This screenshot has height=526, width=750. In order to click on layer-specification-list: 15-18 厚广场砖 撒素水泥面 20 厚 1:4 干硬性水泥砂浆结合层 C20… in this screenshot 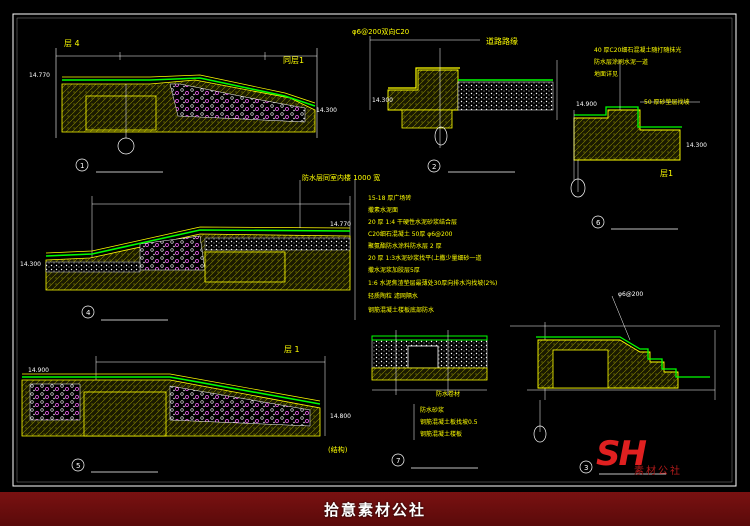, I will do `click(425, 250)`.